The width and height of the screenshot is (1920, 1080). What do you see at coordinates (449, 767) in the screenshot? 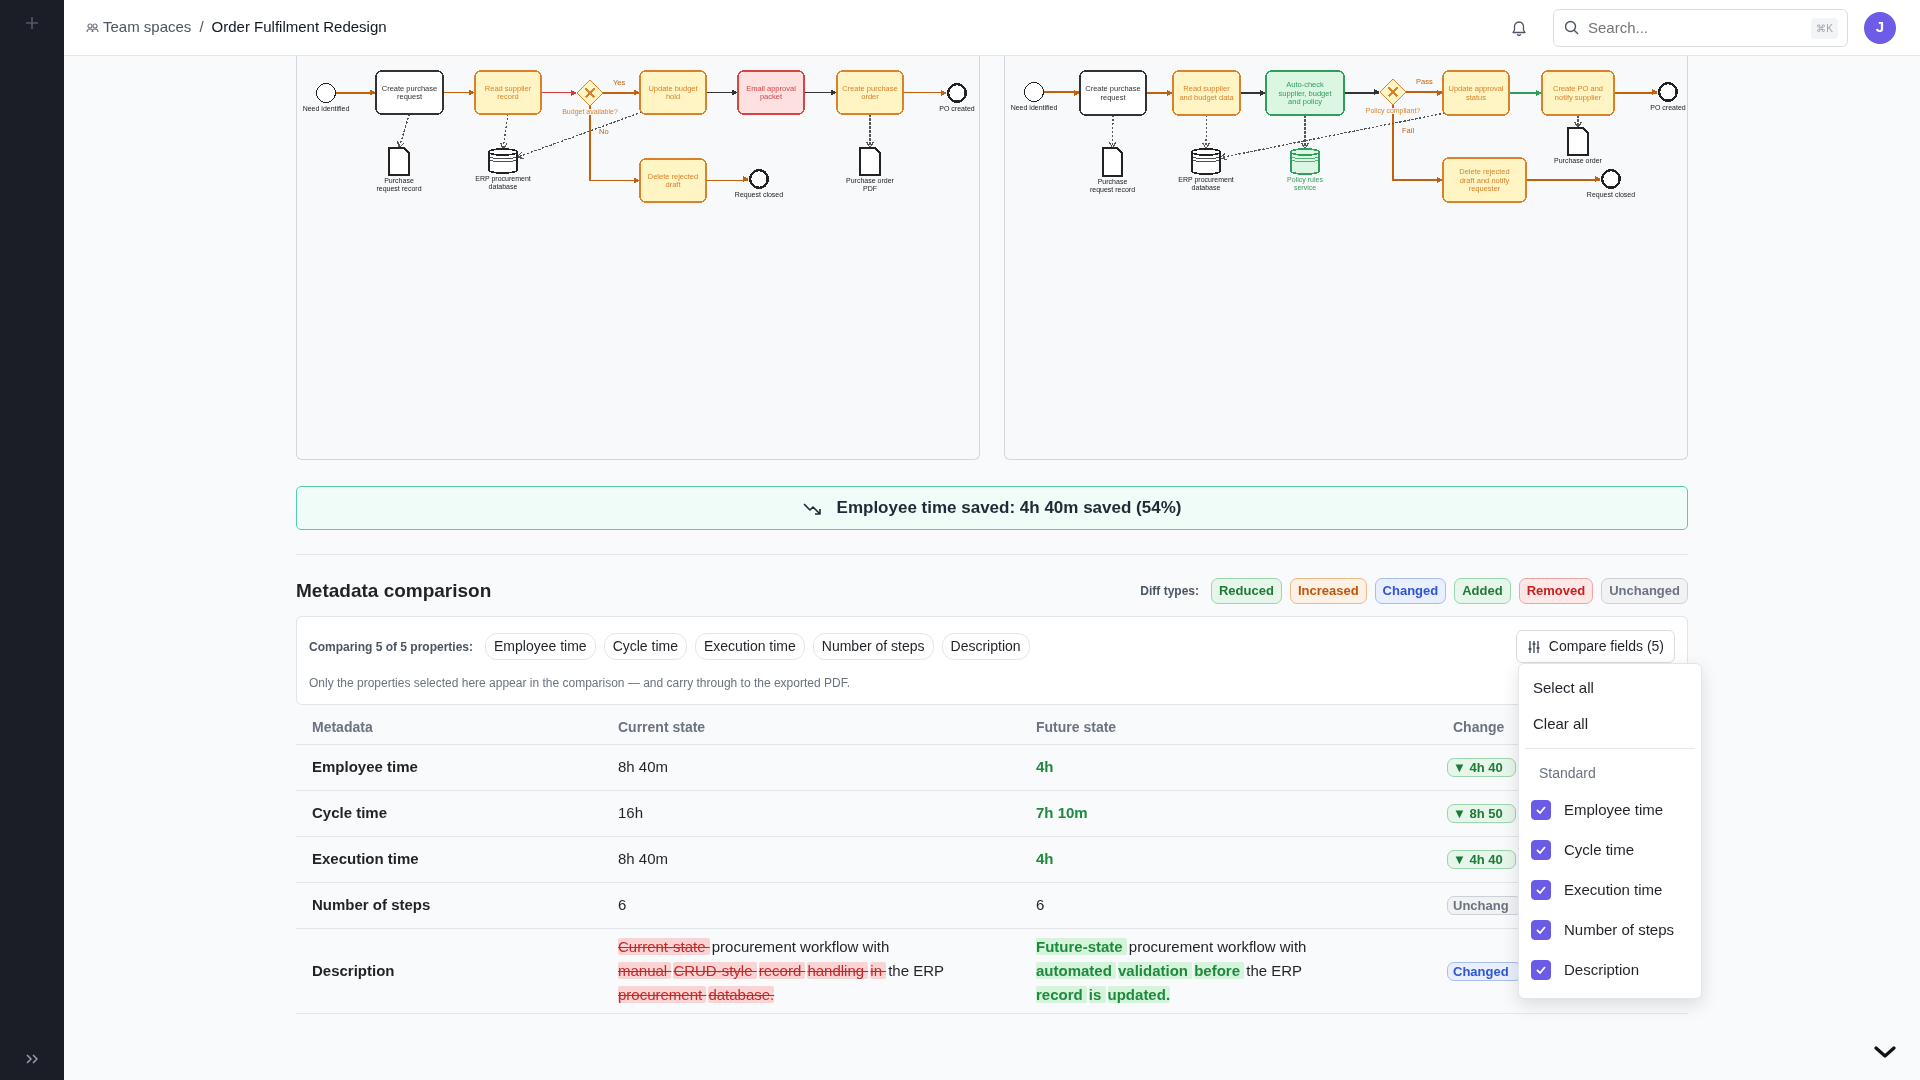
I see `metadata-name-cell: Employee time` at bounding box center [449, 767].